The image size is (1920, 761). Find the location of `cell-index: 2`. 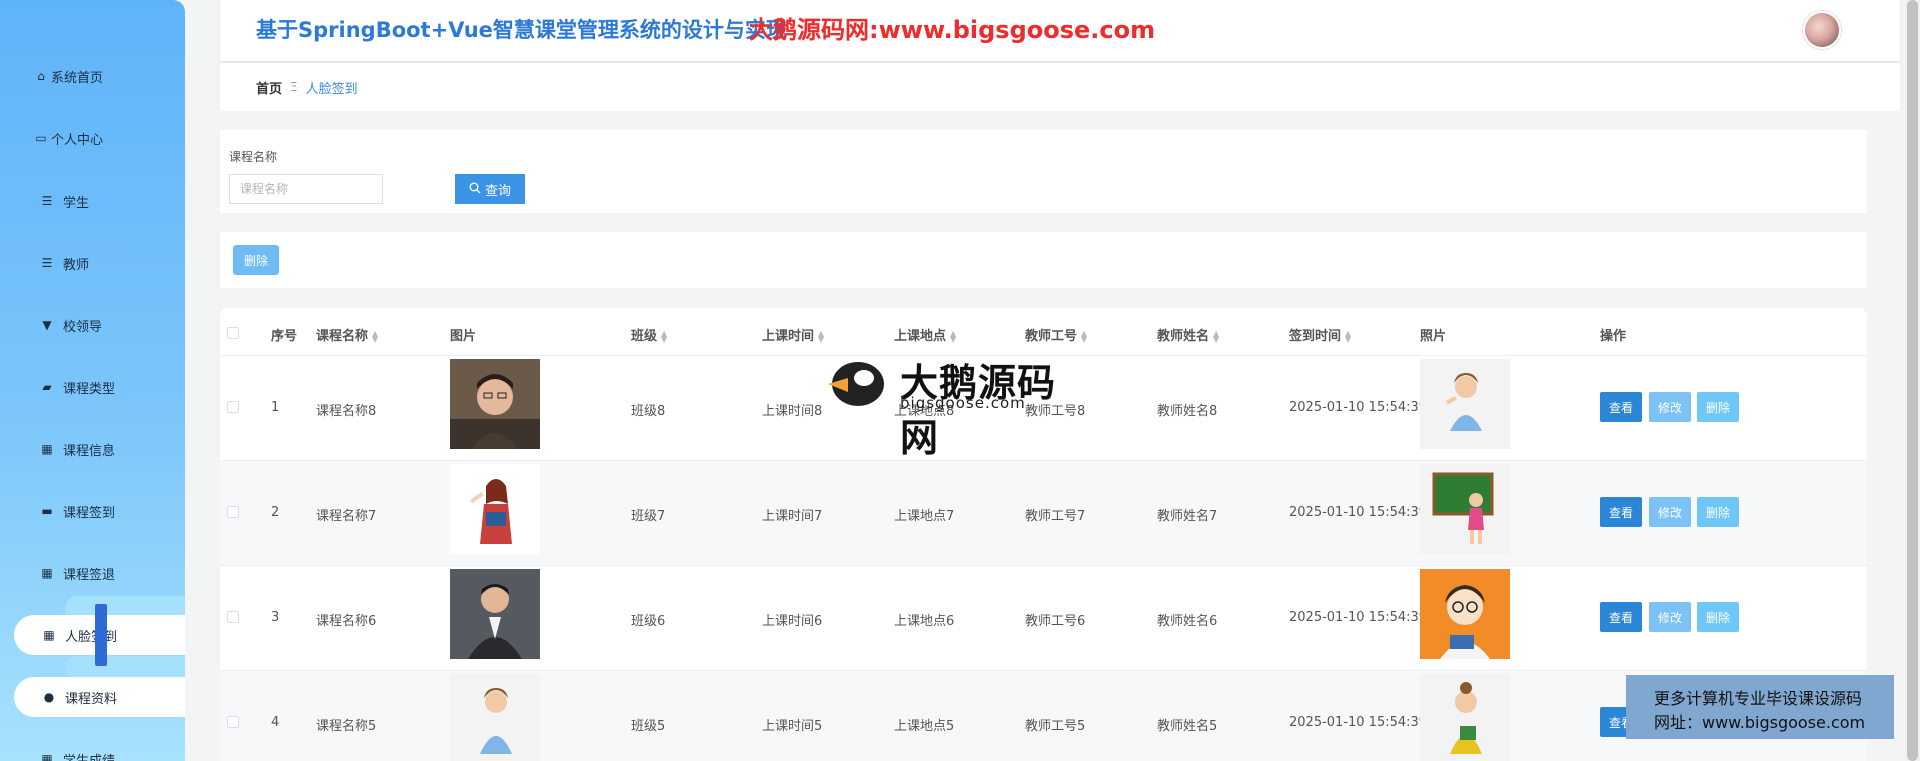

cell-index: 2 is located at coordinates (275, 512).